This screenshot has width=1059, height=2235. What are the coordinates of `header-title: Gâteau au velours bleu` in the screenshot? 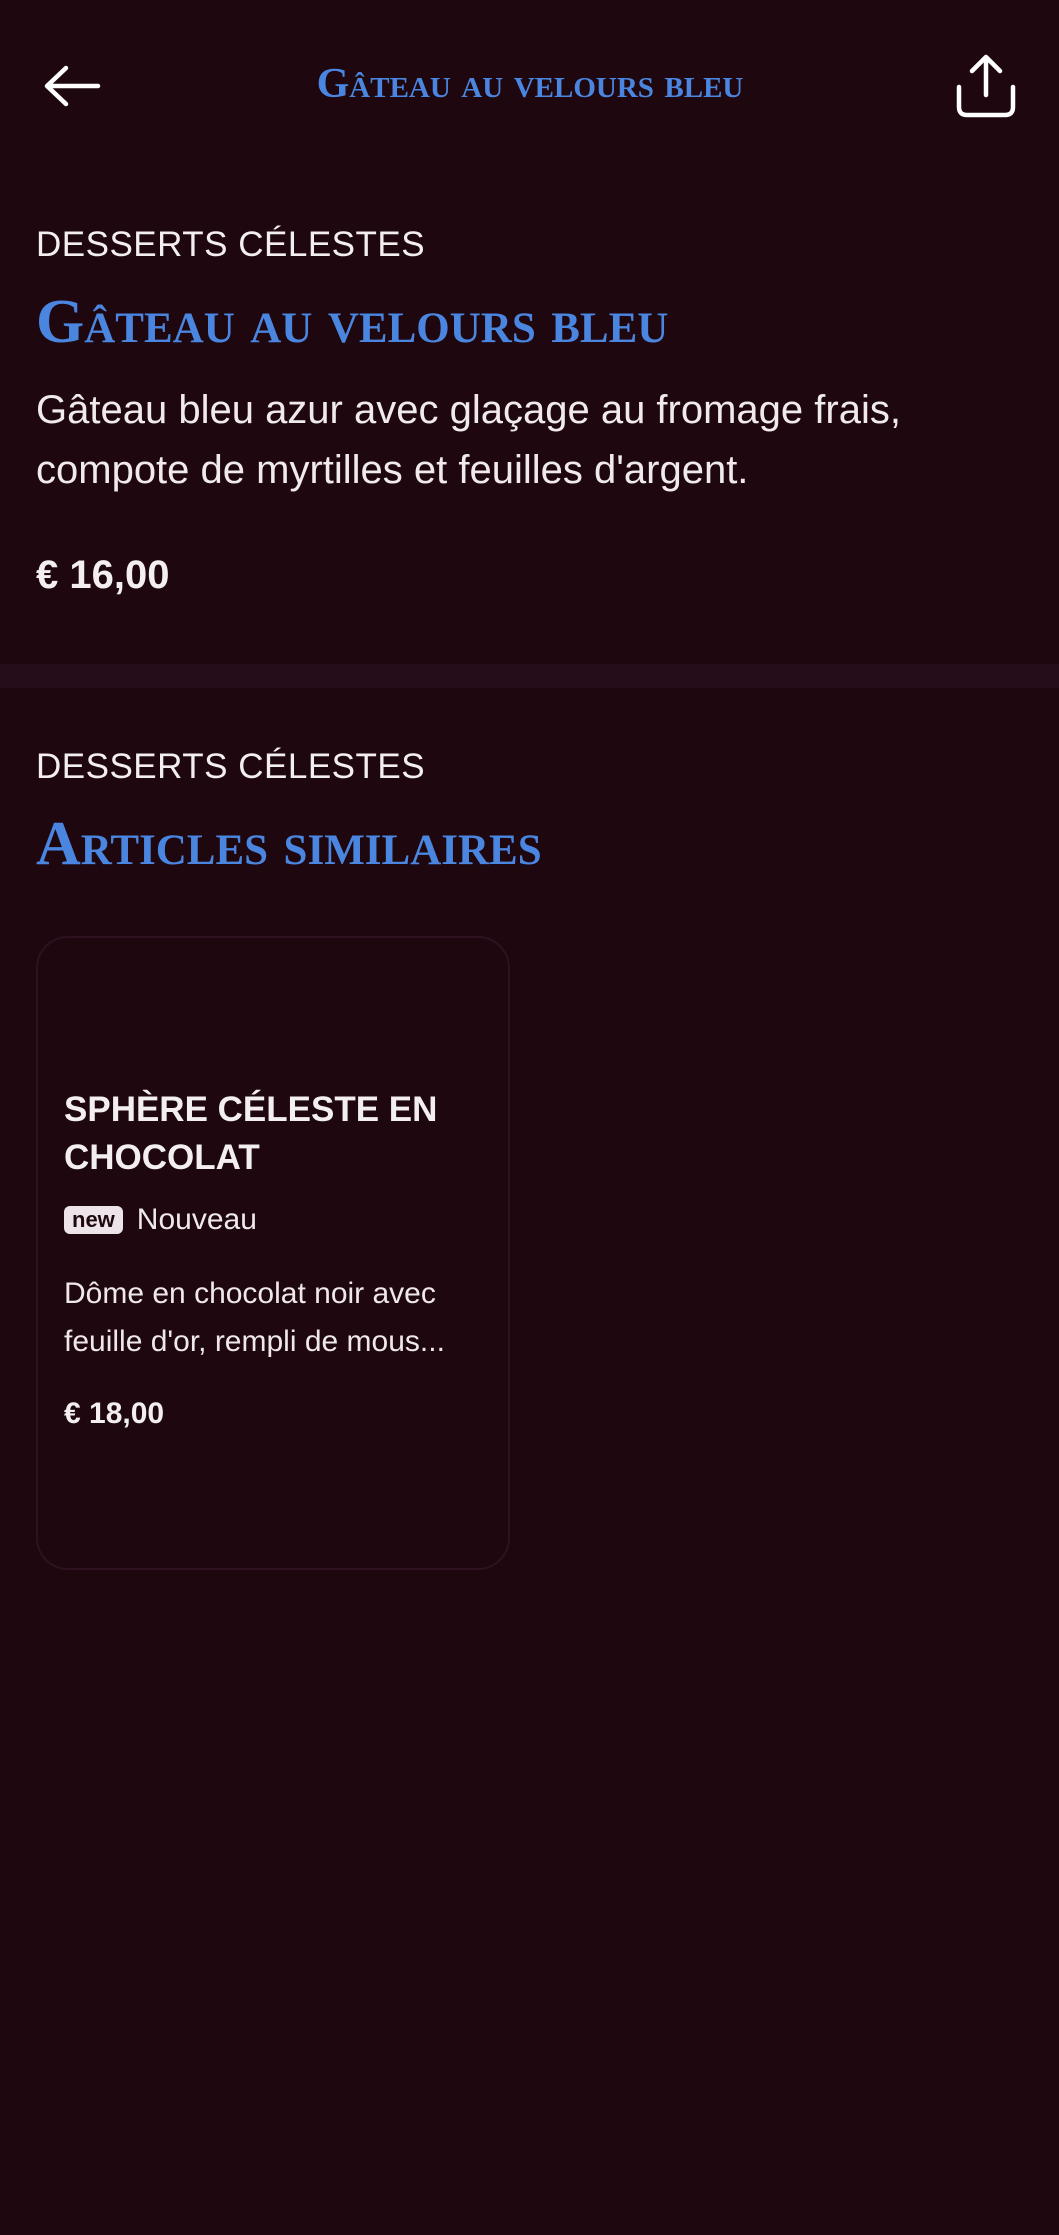 It's located at (530, 84).